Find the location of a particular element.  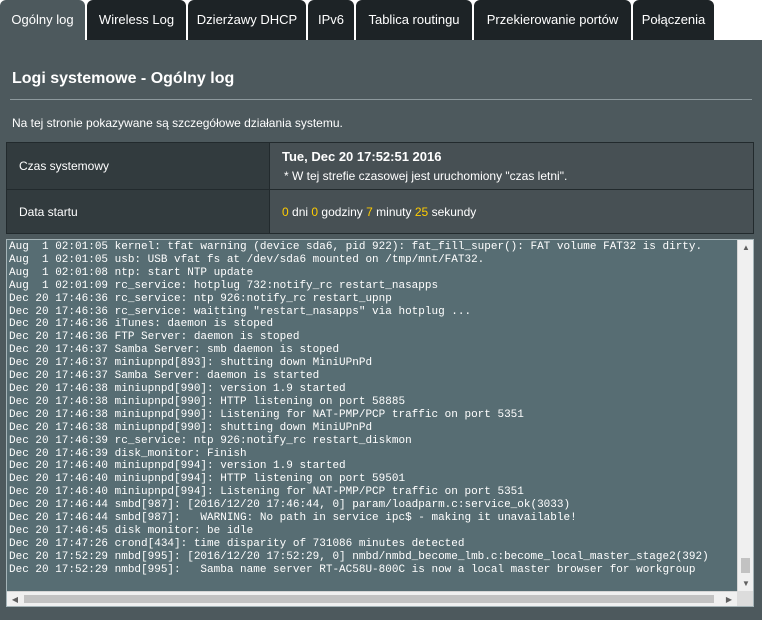

scroll-right-icon: ▶ is located at coordinates (729, 599).